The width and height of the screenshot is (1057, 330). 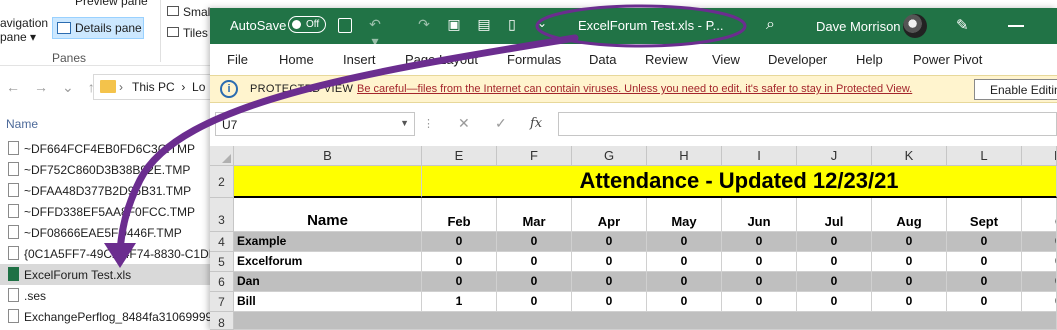 I want to click on column-header-K: K, so click(x=909, y=156).